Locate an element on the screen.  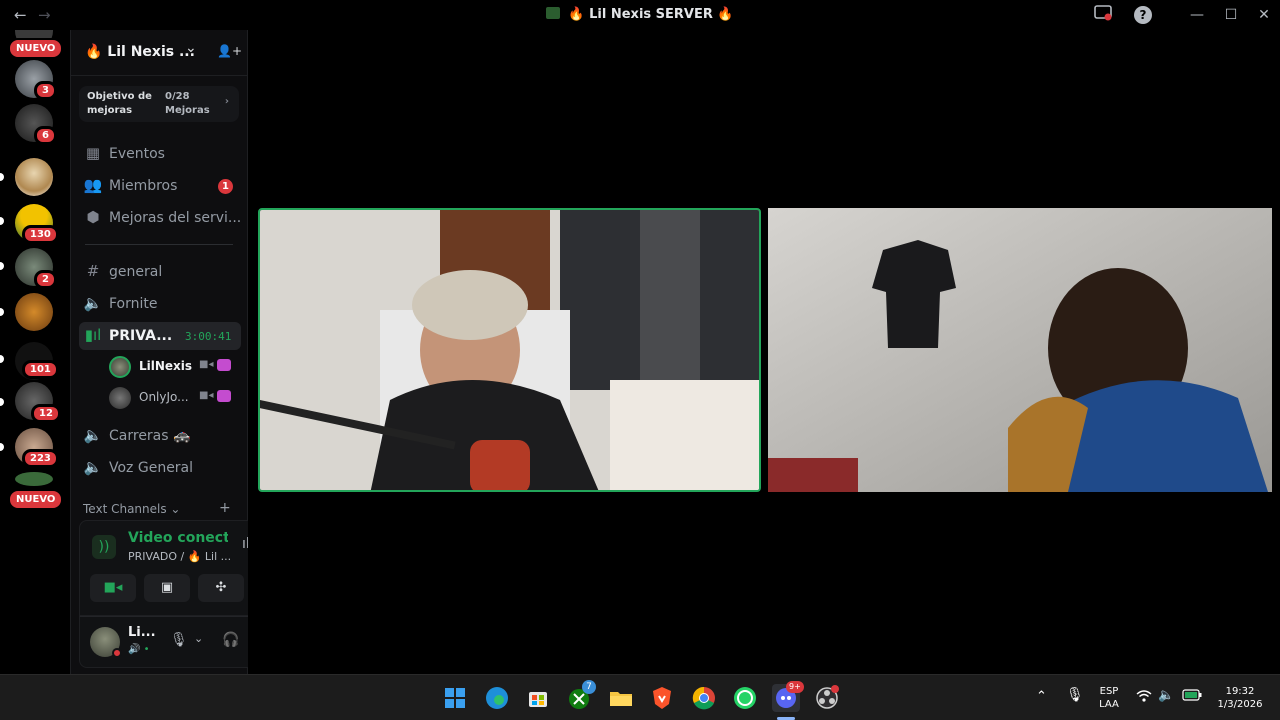
windows-start-icon is located at coordinates (455, 698).